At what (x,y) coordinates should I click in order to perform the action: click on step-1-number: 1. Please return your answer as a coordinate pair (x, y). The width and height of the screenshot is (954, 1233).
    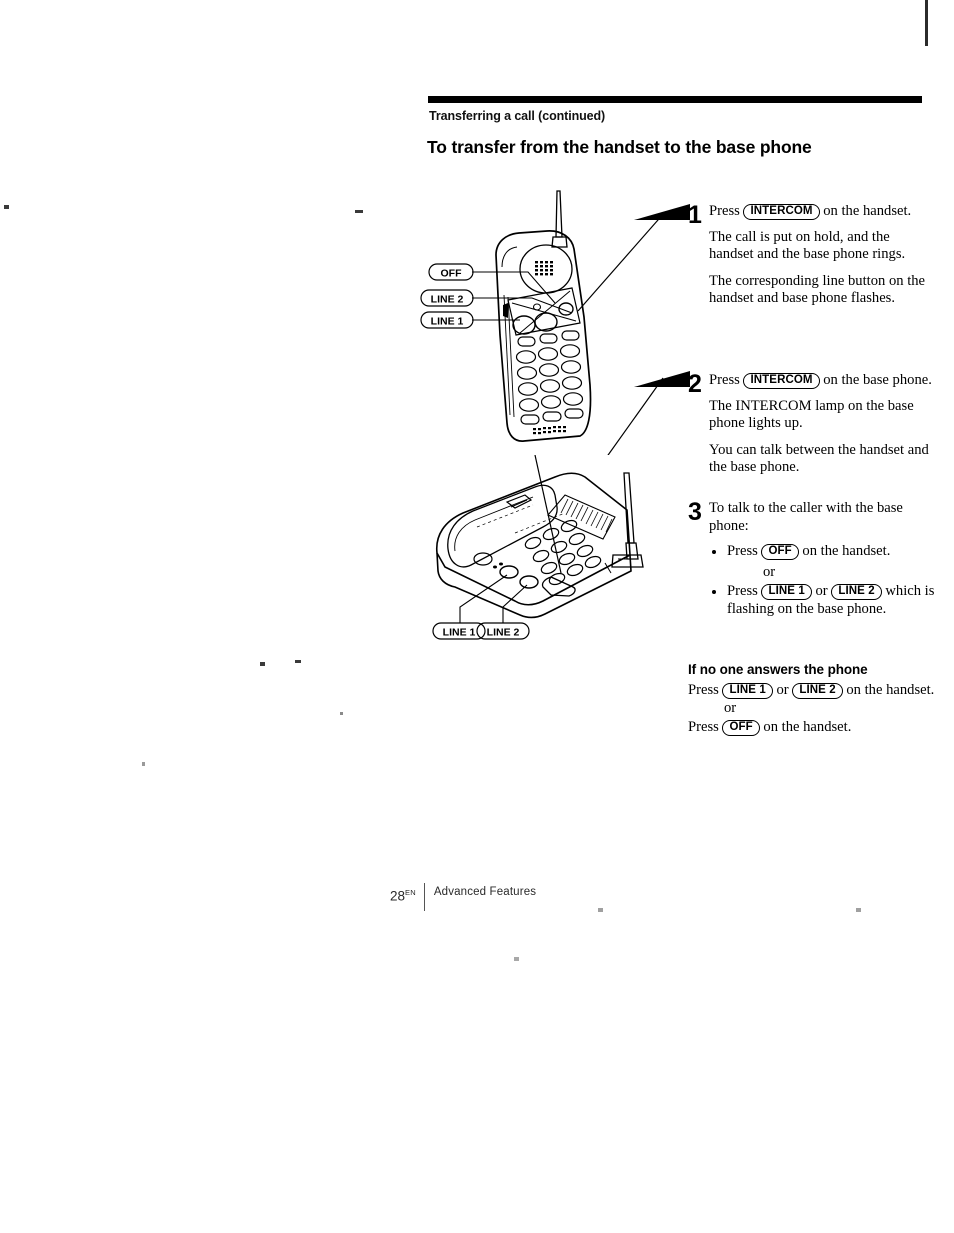
    Looking at the image, I should click on (695, 215).